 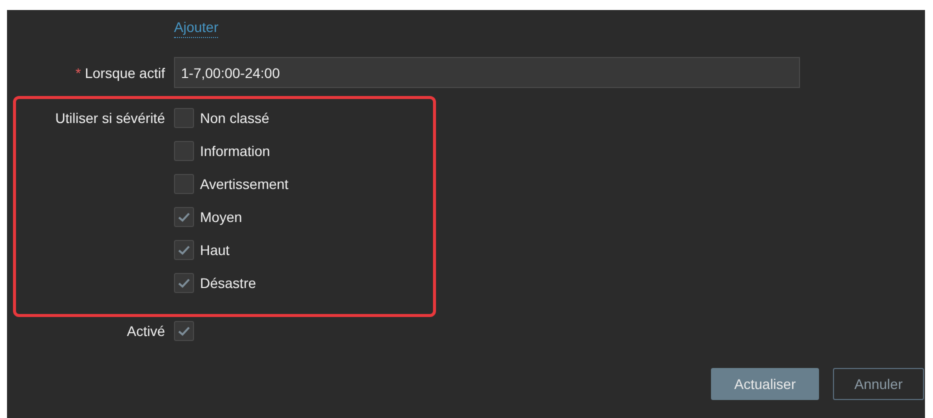 What do you see at coordinates (119, 72) in the screenshot?
I see `field-label: * Lorsque actif` at bounding box center [119, 72].